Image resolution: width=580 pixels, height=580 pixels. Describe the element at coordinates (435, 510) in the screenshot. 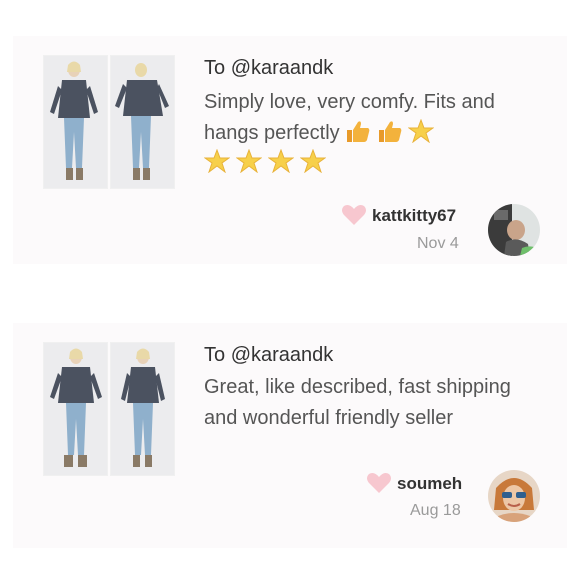

I see `review-date: Aug 18` at that location.